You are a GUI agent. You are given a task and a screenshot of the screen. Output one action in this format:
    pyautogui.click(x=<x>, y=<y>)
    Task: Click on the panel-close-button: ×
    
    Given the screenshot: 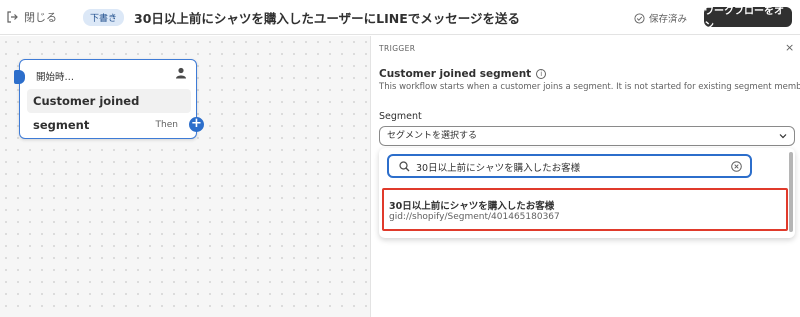 What is the action you would take?
    pyautogui.click(x=789, y=47)
    